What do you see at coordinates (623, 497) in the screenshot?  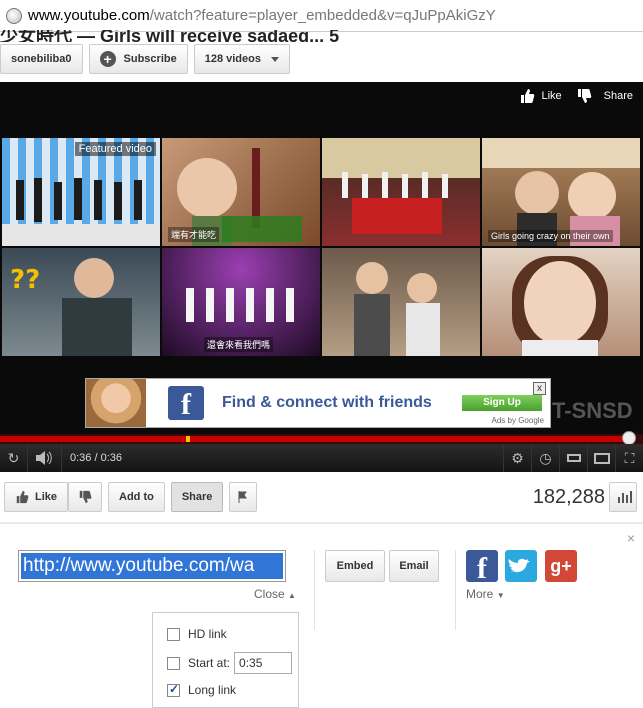 I see `stats-button` at bounding box center [623, 497].